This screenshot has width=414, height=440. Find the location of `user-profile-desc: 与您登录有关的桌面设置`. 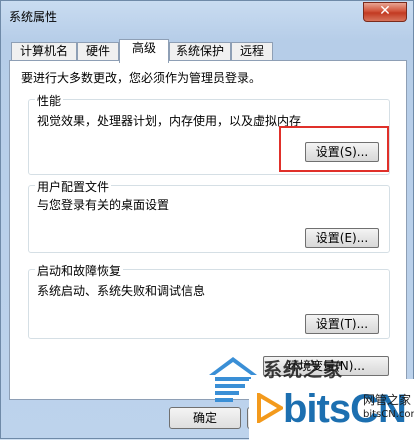

user-profile-desc: 与您登录有关的桌面设置 is located at coordinates (103, 205).